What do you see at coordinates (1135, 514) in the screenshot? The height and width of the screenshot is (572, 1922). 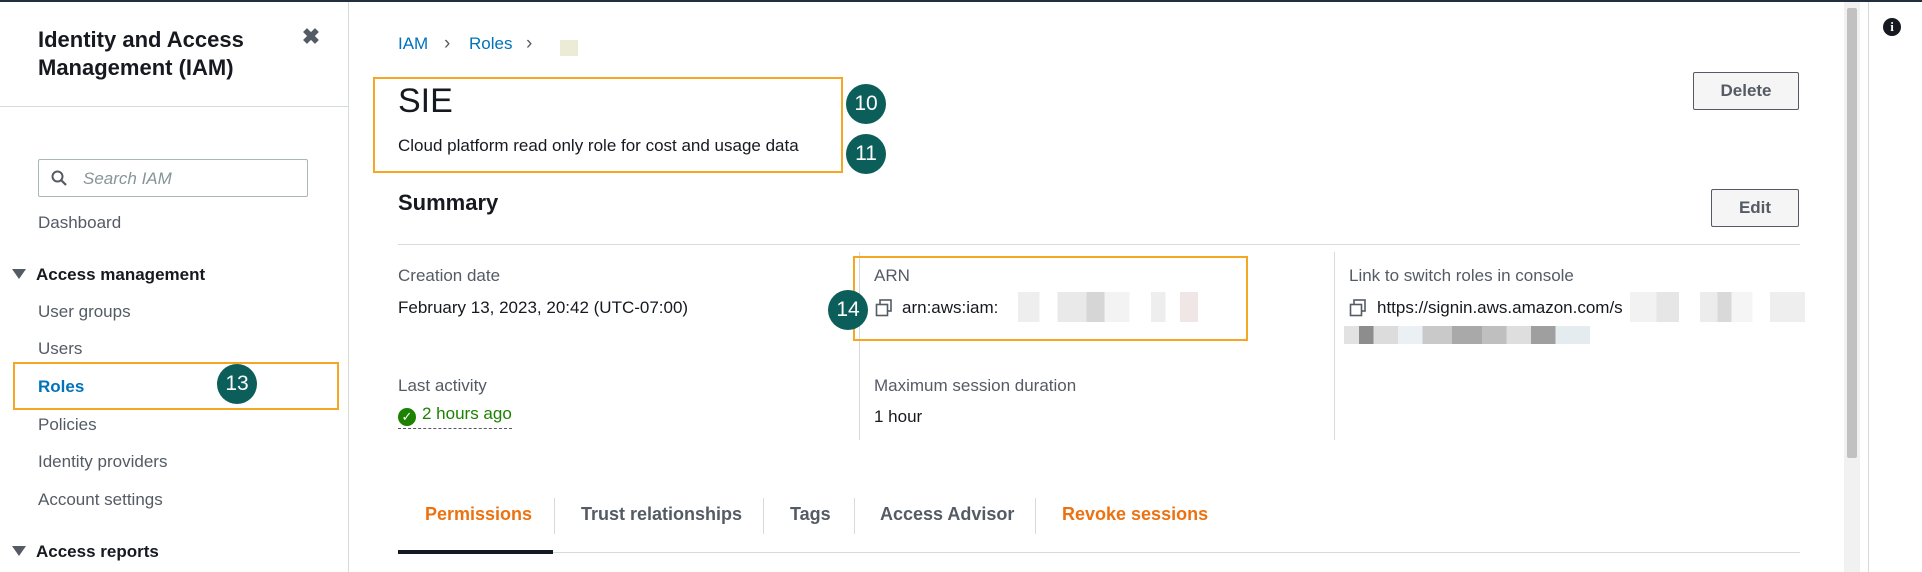 I see `tab-revoke-sessions: Revoke sessions` at bounding box center [1135, 514].